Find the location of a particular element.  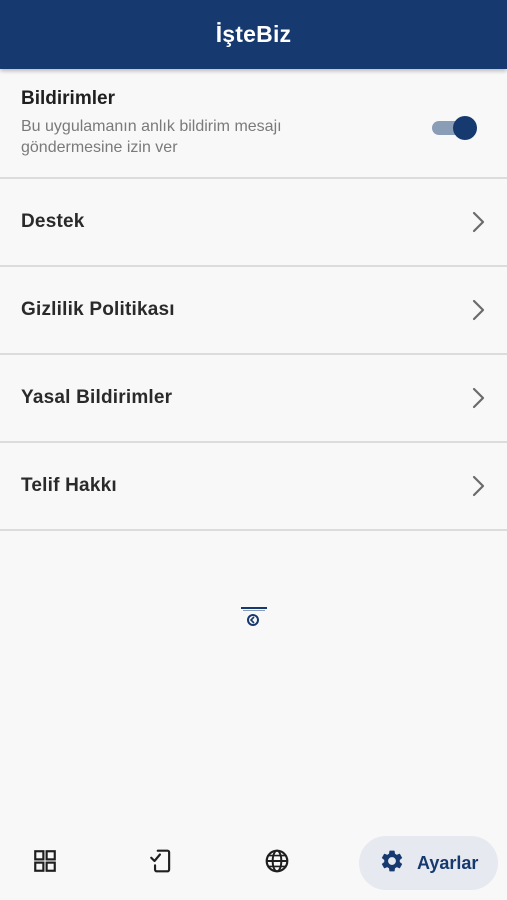

notifications-title: Bildirimler is located at coordinates (68, 98).